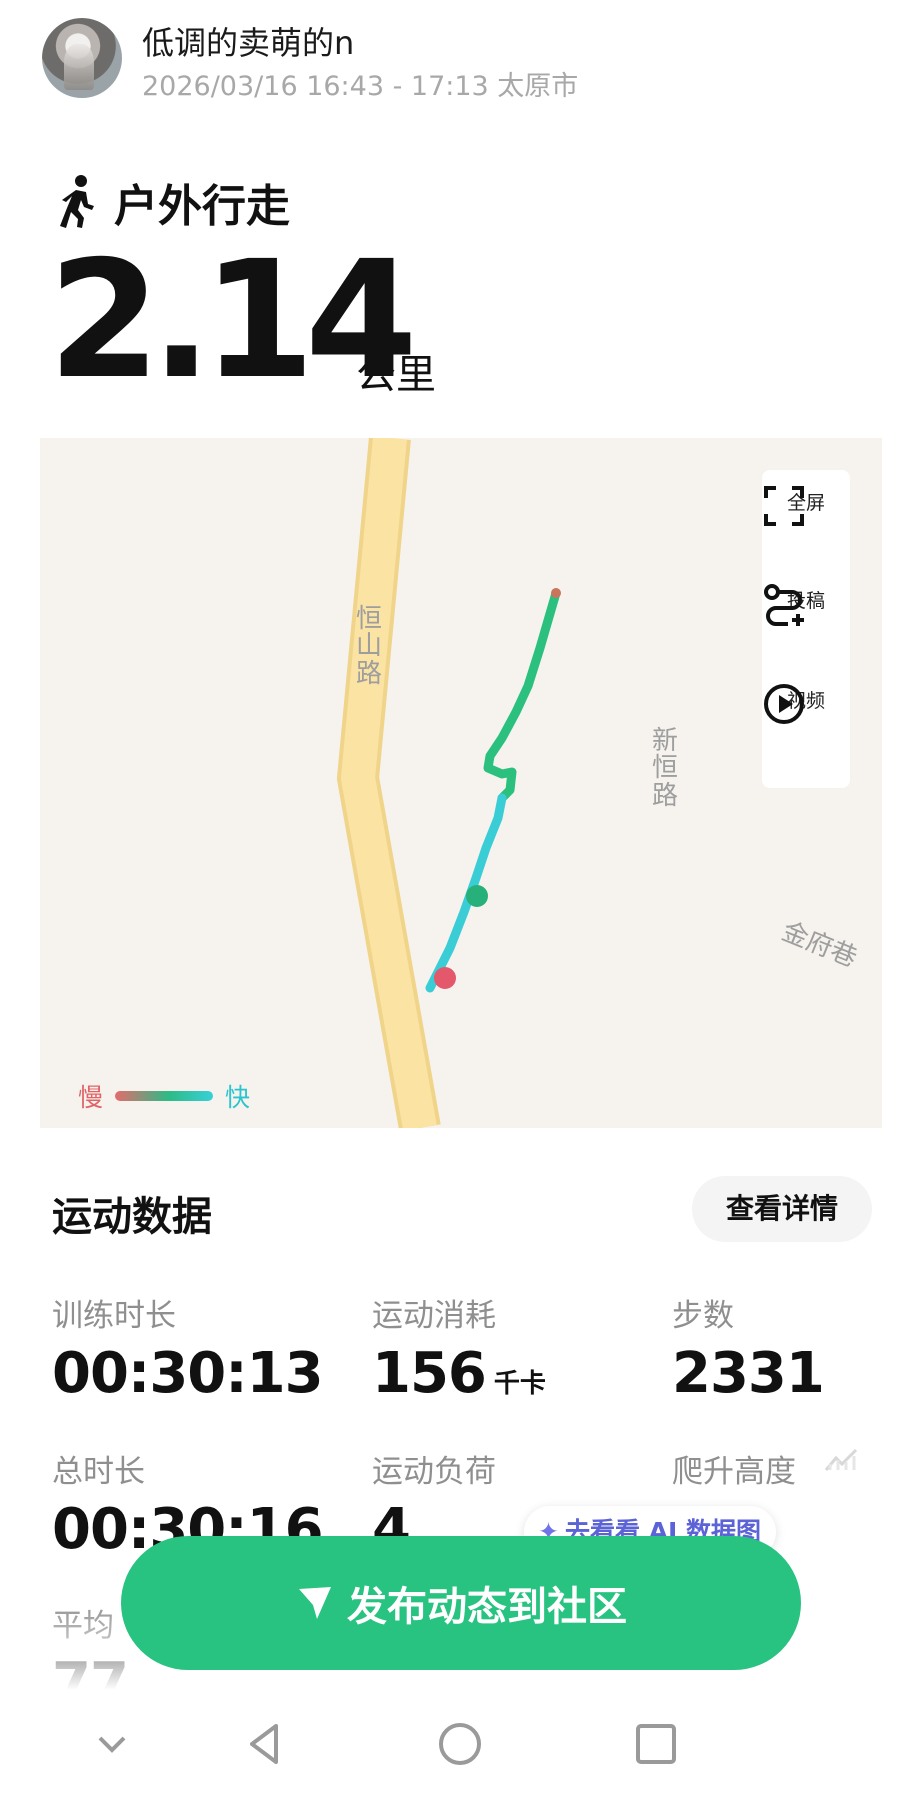 This screenshot has width=921, height=1798. Describe the element at coordinates (429, 1373) in the screenshot. I see `stat-value: 156` at that location.